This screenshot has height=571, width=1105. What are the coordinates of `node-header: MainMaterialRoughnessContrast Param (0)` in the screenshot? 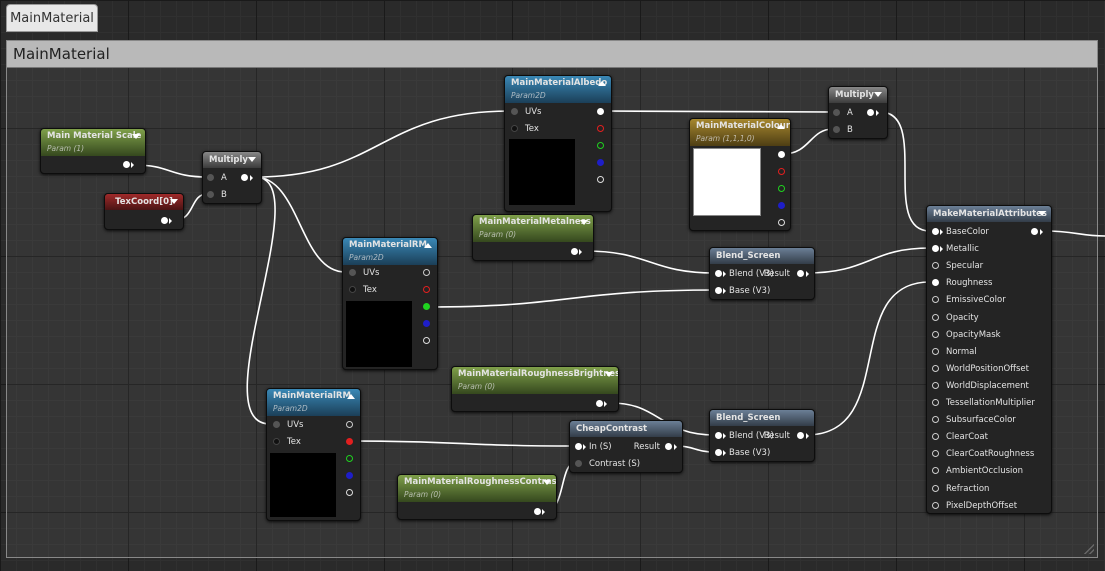 It's located at (477, 488).